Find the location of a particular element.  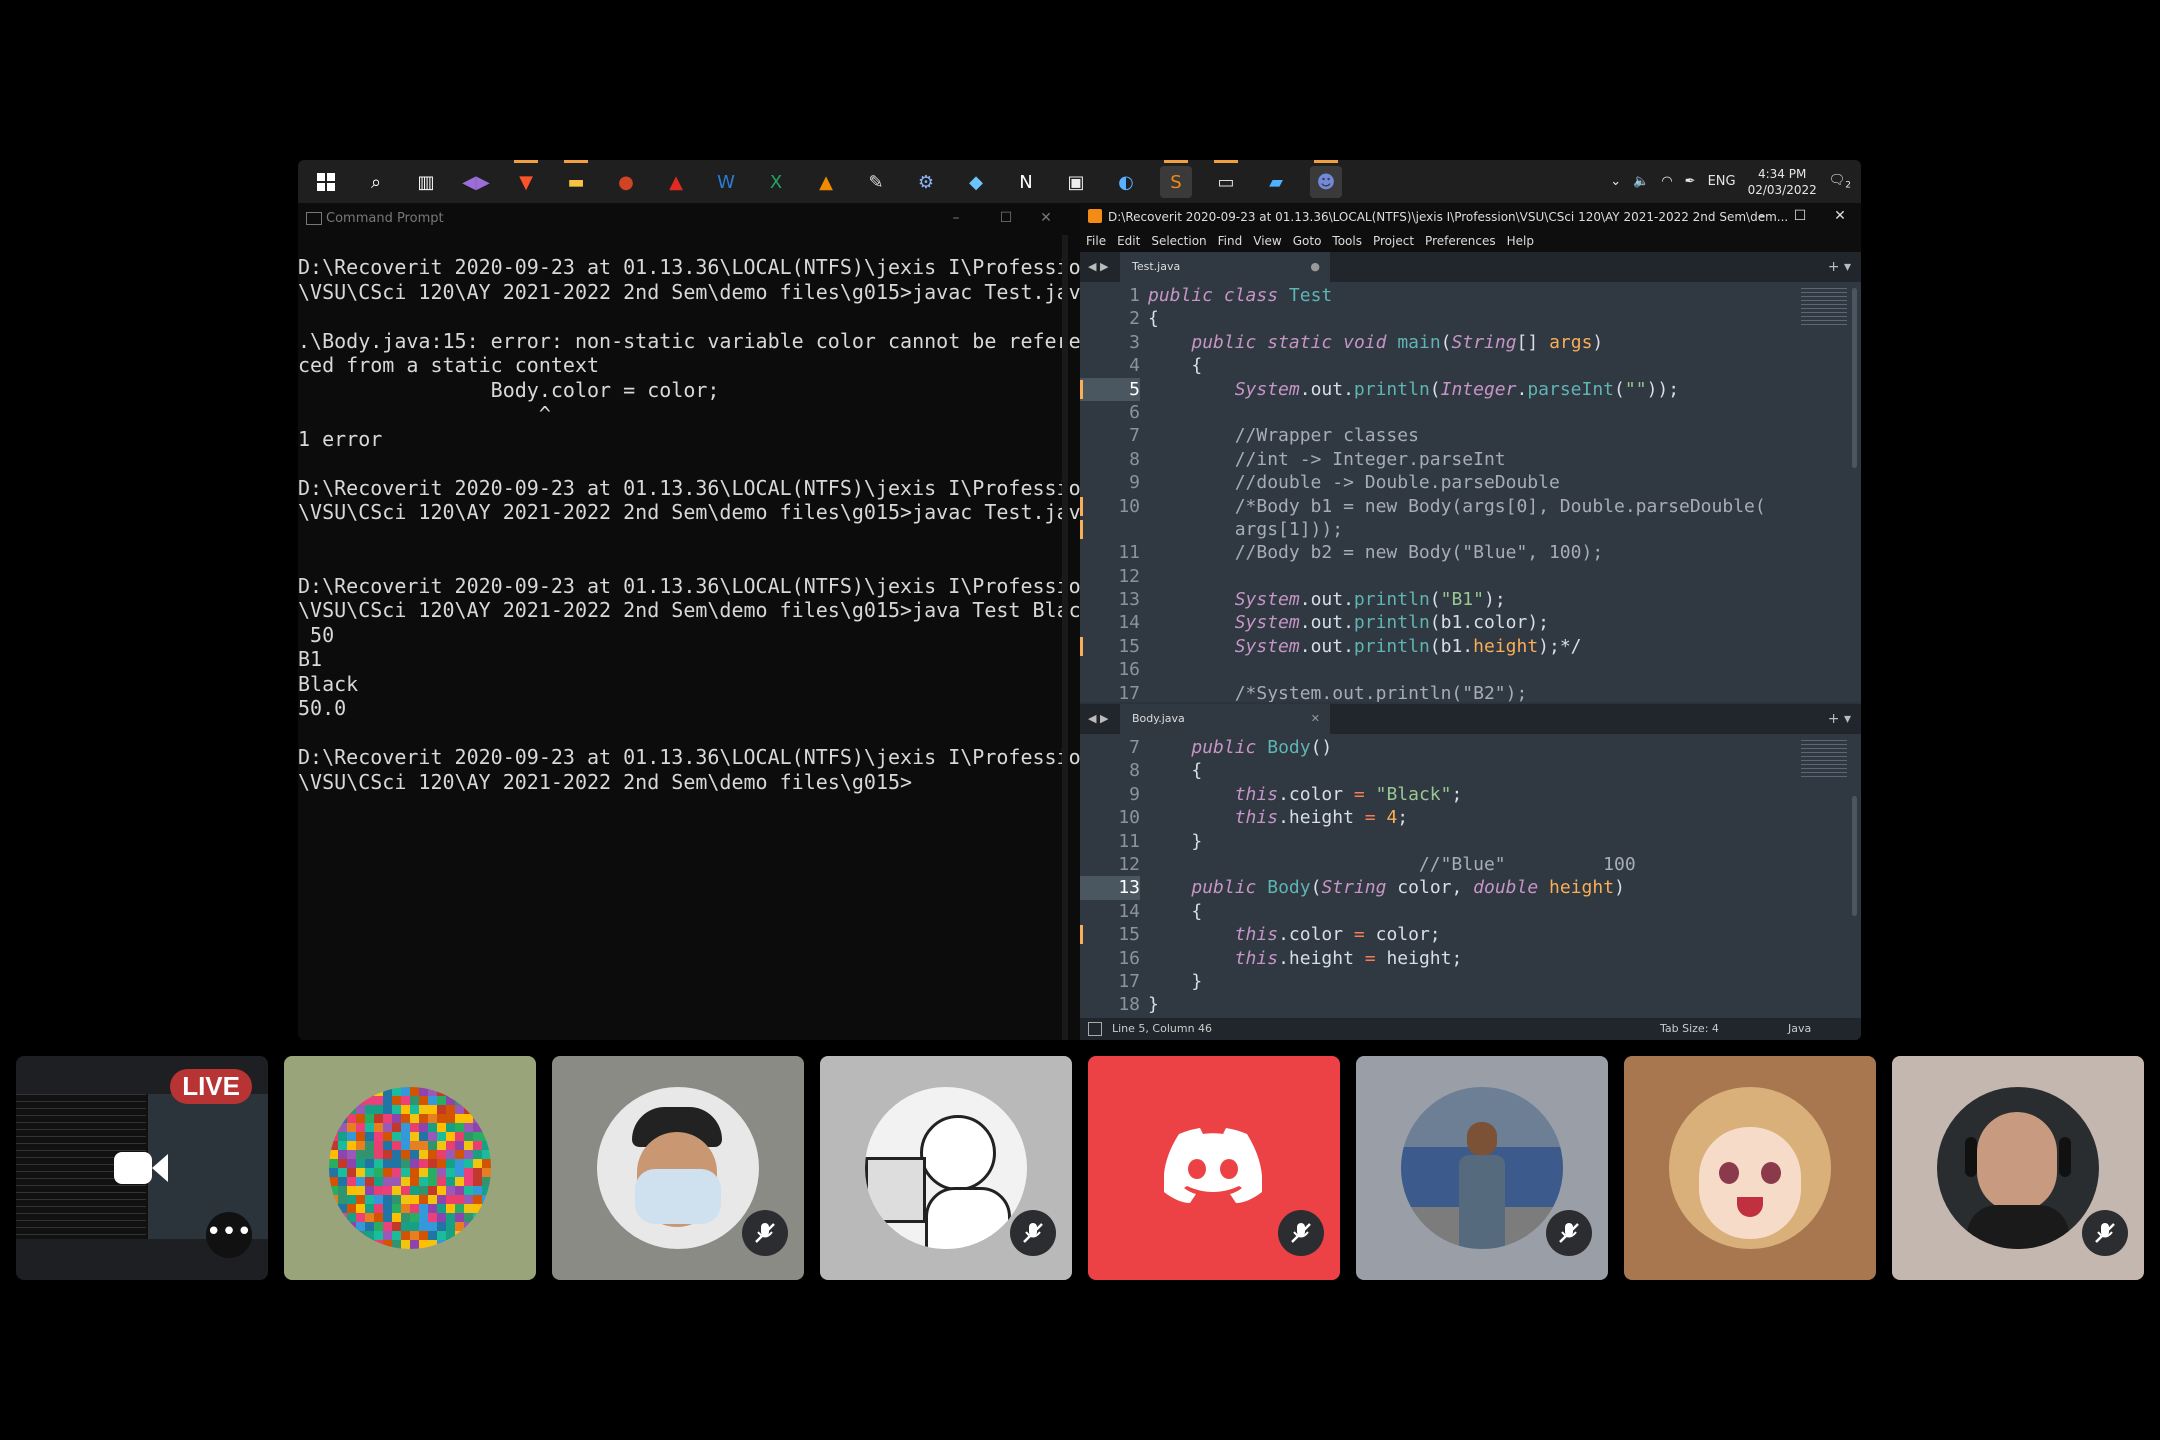

language-indicator: ENG is located at coordinates (1722, 181).